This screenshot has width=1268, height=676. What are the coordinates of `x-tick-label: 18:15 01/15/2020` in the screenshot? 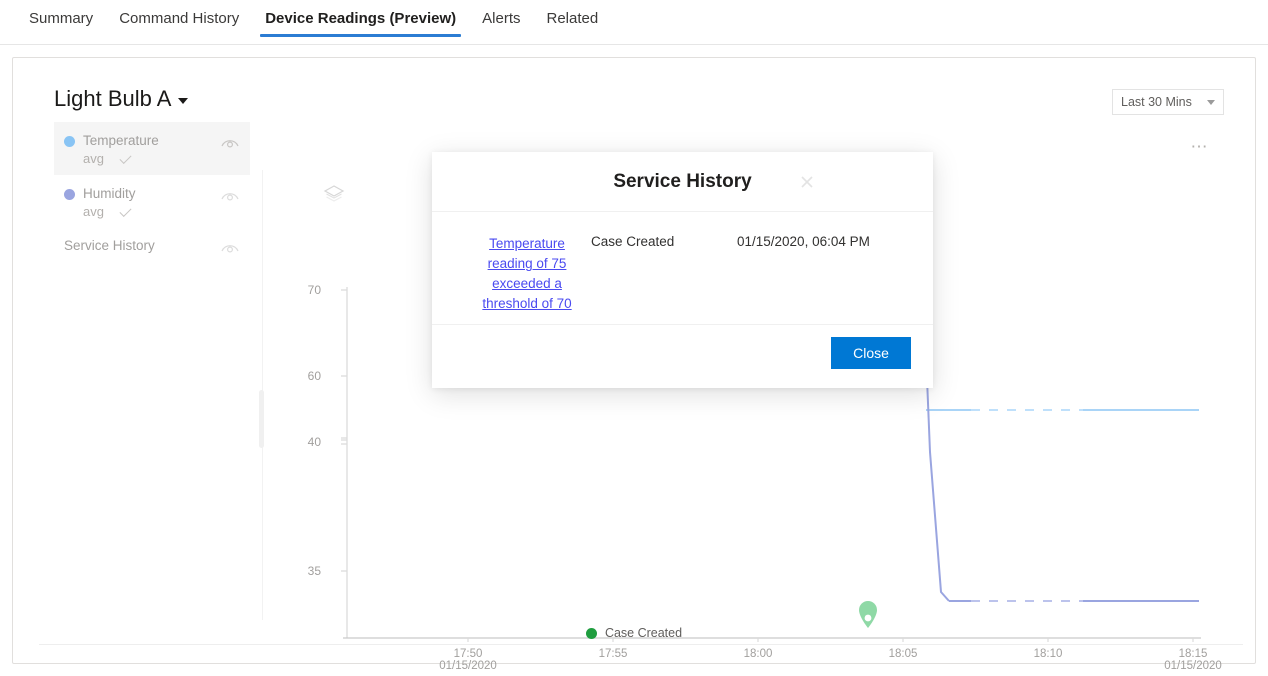 It's located at (1193, 660).